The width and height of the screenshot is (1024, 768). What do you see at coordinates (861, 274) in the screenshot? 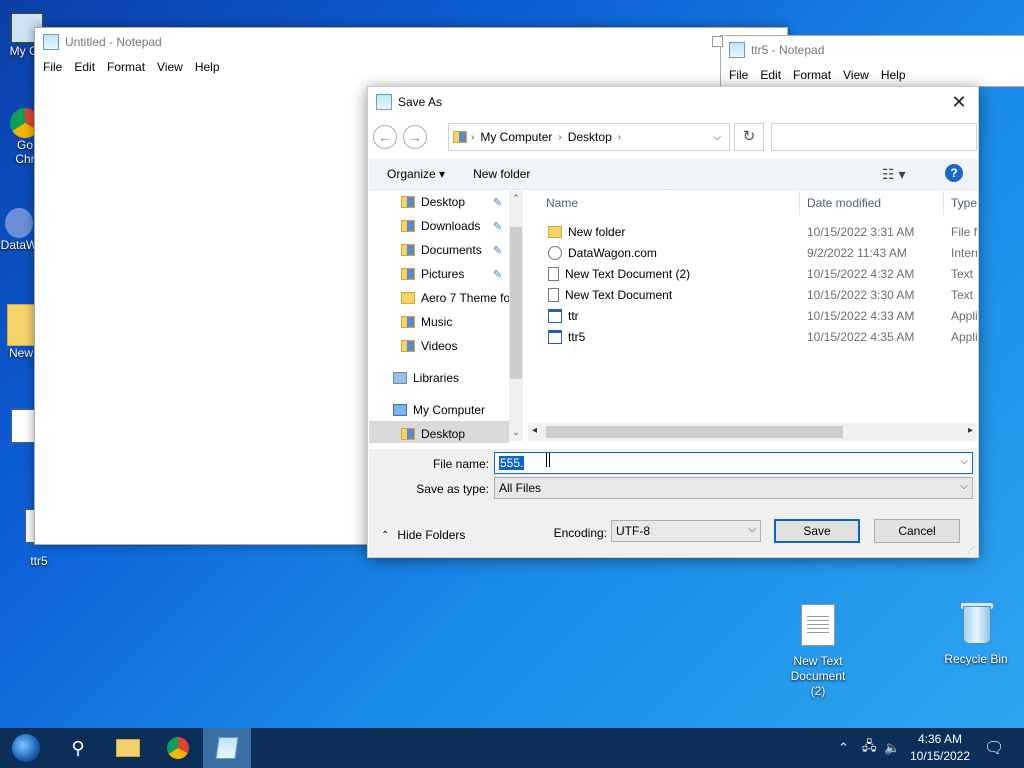
I see `file-date: 10/15/2022 4:32 AM` at bounding box center [861, 274].